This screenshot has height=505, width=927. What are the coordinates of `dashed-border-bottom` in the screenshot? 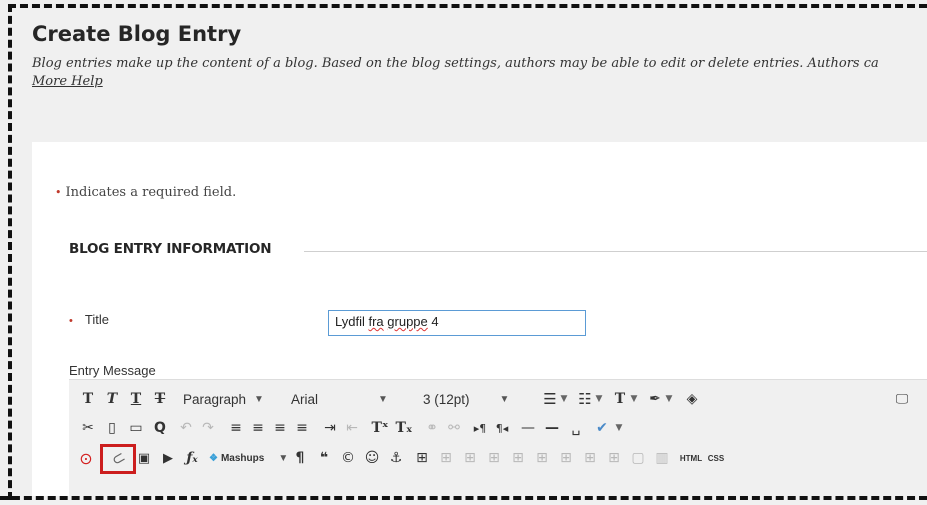 It's located at (463, 498).